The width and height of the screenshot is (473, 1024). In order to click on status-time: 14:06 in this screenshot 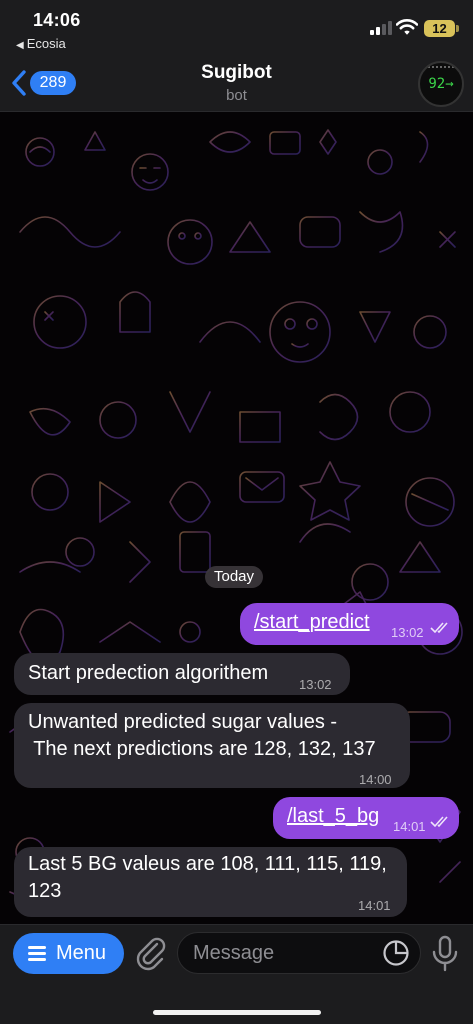, I will do `click(57, 20)`.